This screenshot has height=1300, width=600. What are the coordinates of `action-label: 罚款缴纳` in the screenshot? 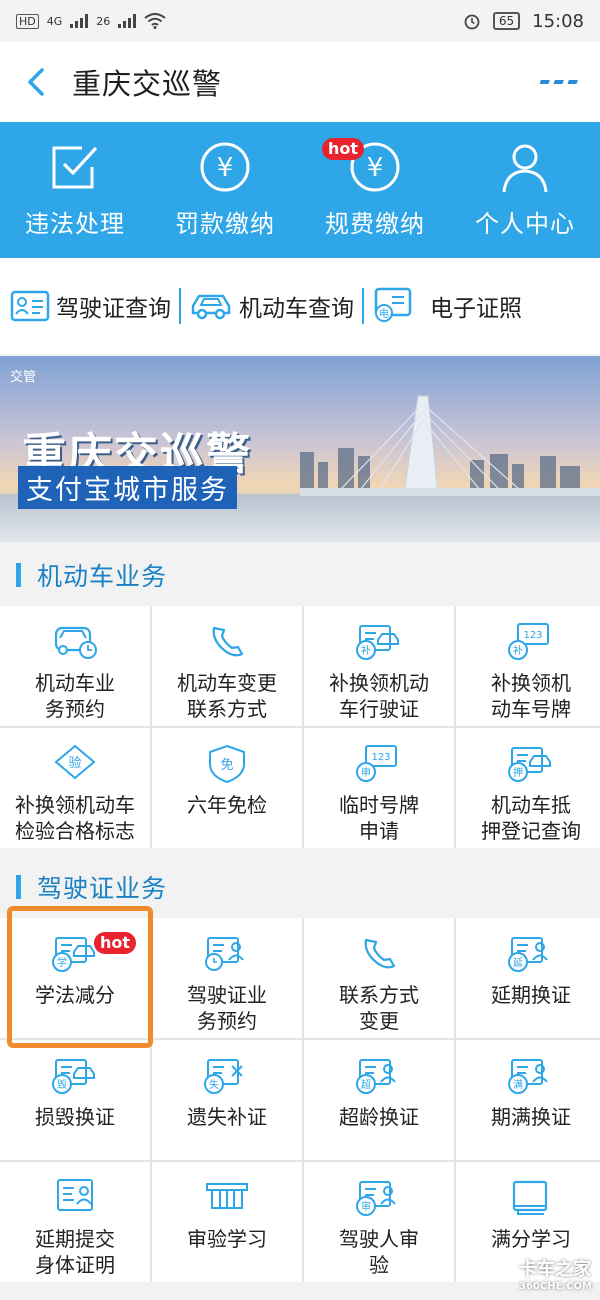 It's located at (225, 224).